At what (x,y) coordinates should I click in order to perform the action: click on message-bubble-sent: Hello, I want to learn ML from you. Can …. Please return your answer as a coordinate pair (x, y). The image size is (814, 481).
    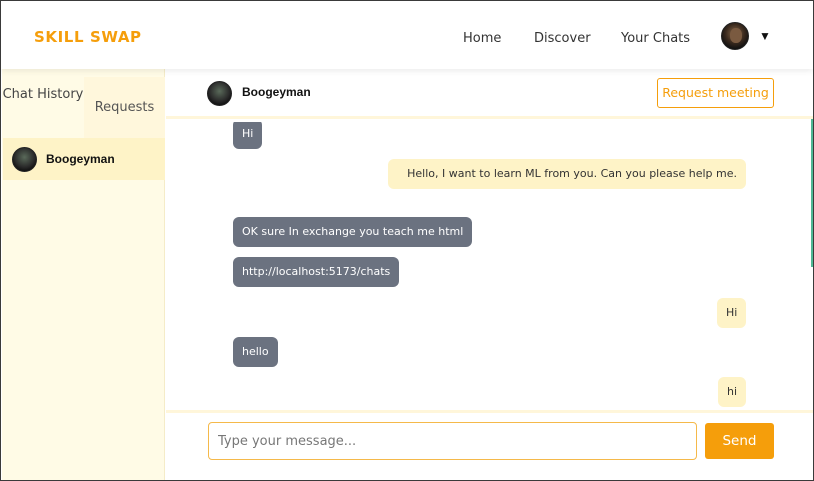
    Looking at the image, I should click on (567, 174).